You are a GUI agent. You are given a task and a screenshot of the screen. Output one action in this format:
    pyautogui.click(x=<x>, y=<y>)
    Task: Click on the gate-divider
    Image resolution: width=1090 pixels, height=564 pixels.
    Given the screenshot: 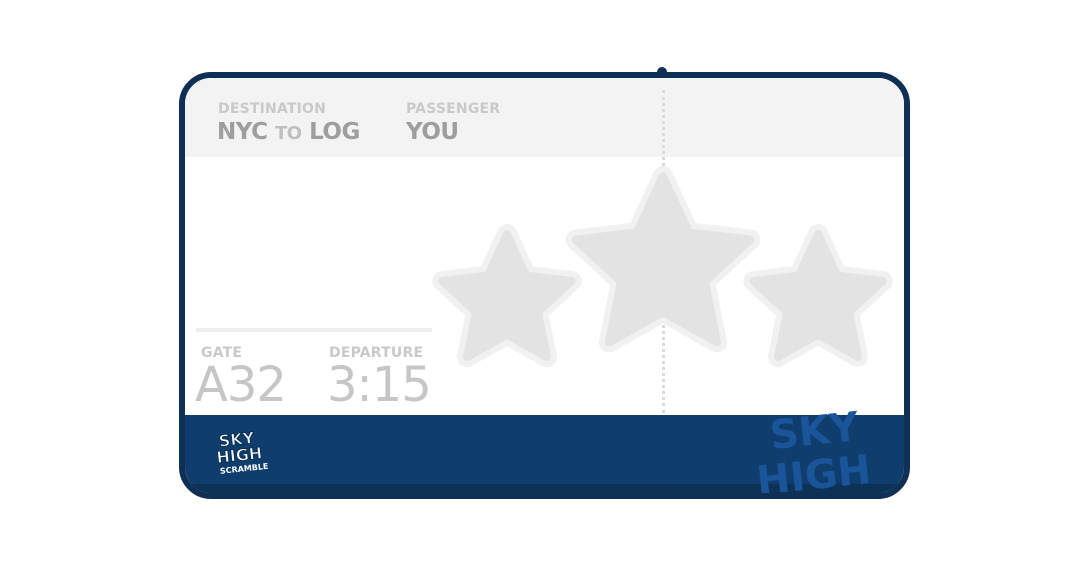 What is the action you would take?
    pyautogui.click(x=314, y=330)
    